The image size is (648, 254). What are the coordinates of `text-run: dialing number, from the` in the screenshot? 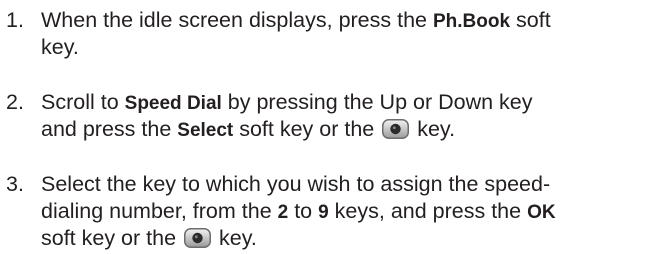 It's located at (159, 211).